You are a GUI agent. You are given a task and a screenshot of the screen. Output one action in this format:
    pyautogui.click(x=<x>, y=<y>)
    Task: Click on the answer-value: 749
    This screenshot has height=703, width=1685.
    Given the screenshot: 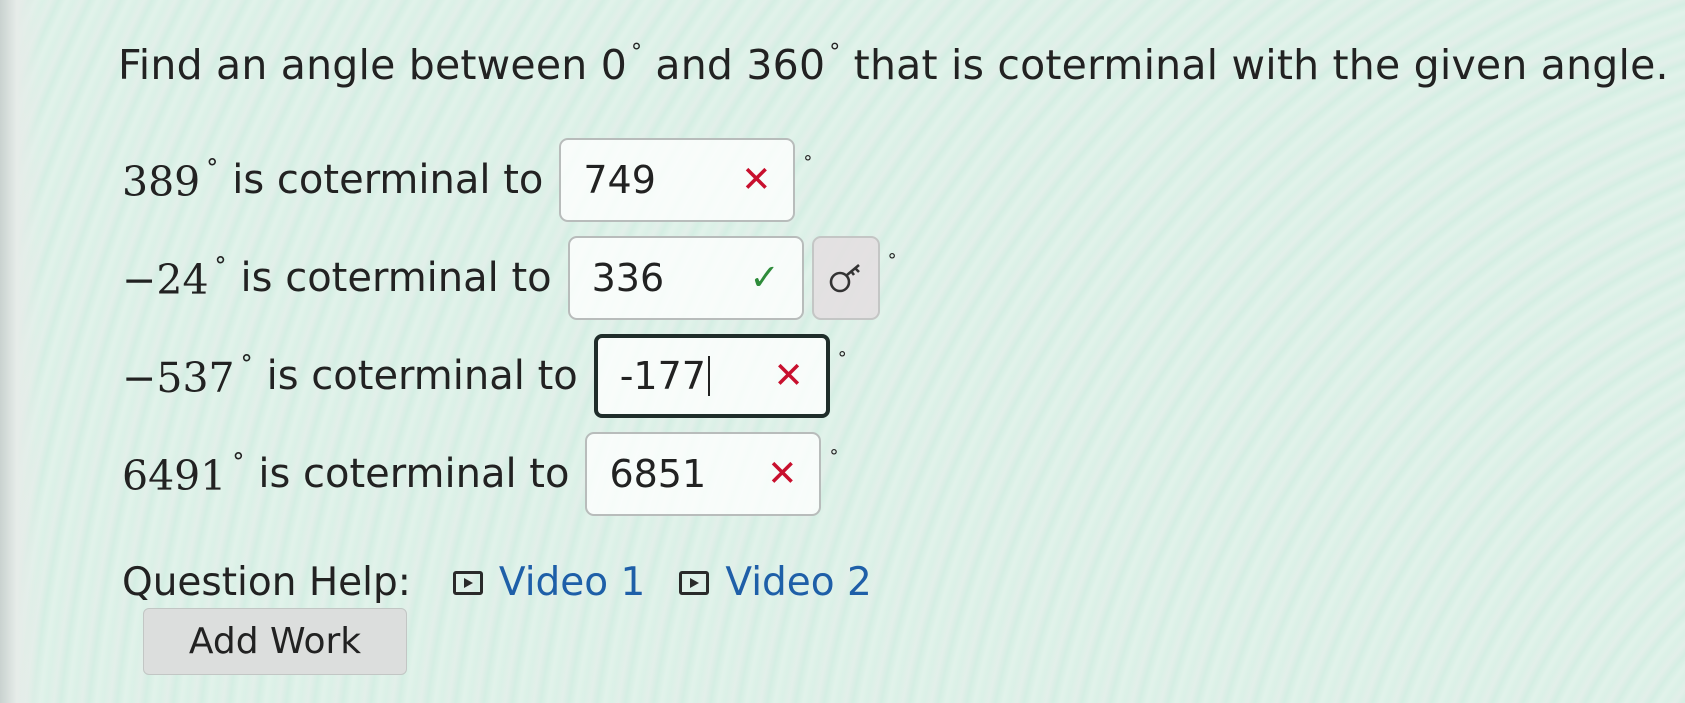 What is the action you would take?
    pyautogui.click(x=619, y=180)
    